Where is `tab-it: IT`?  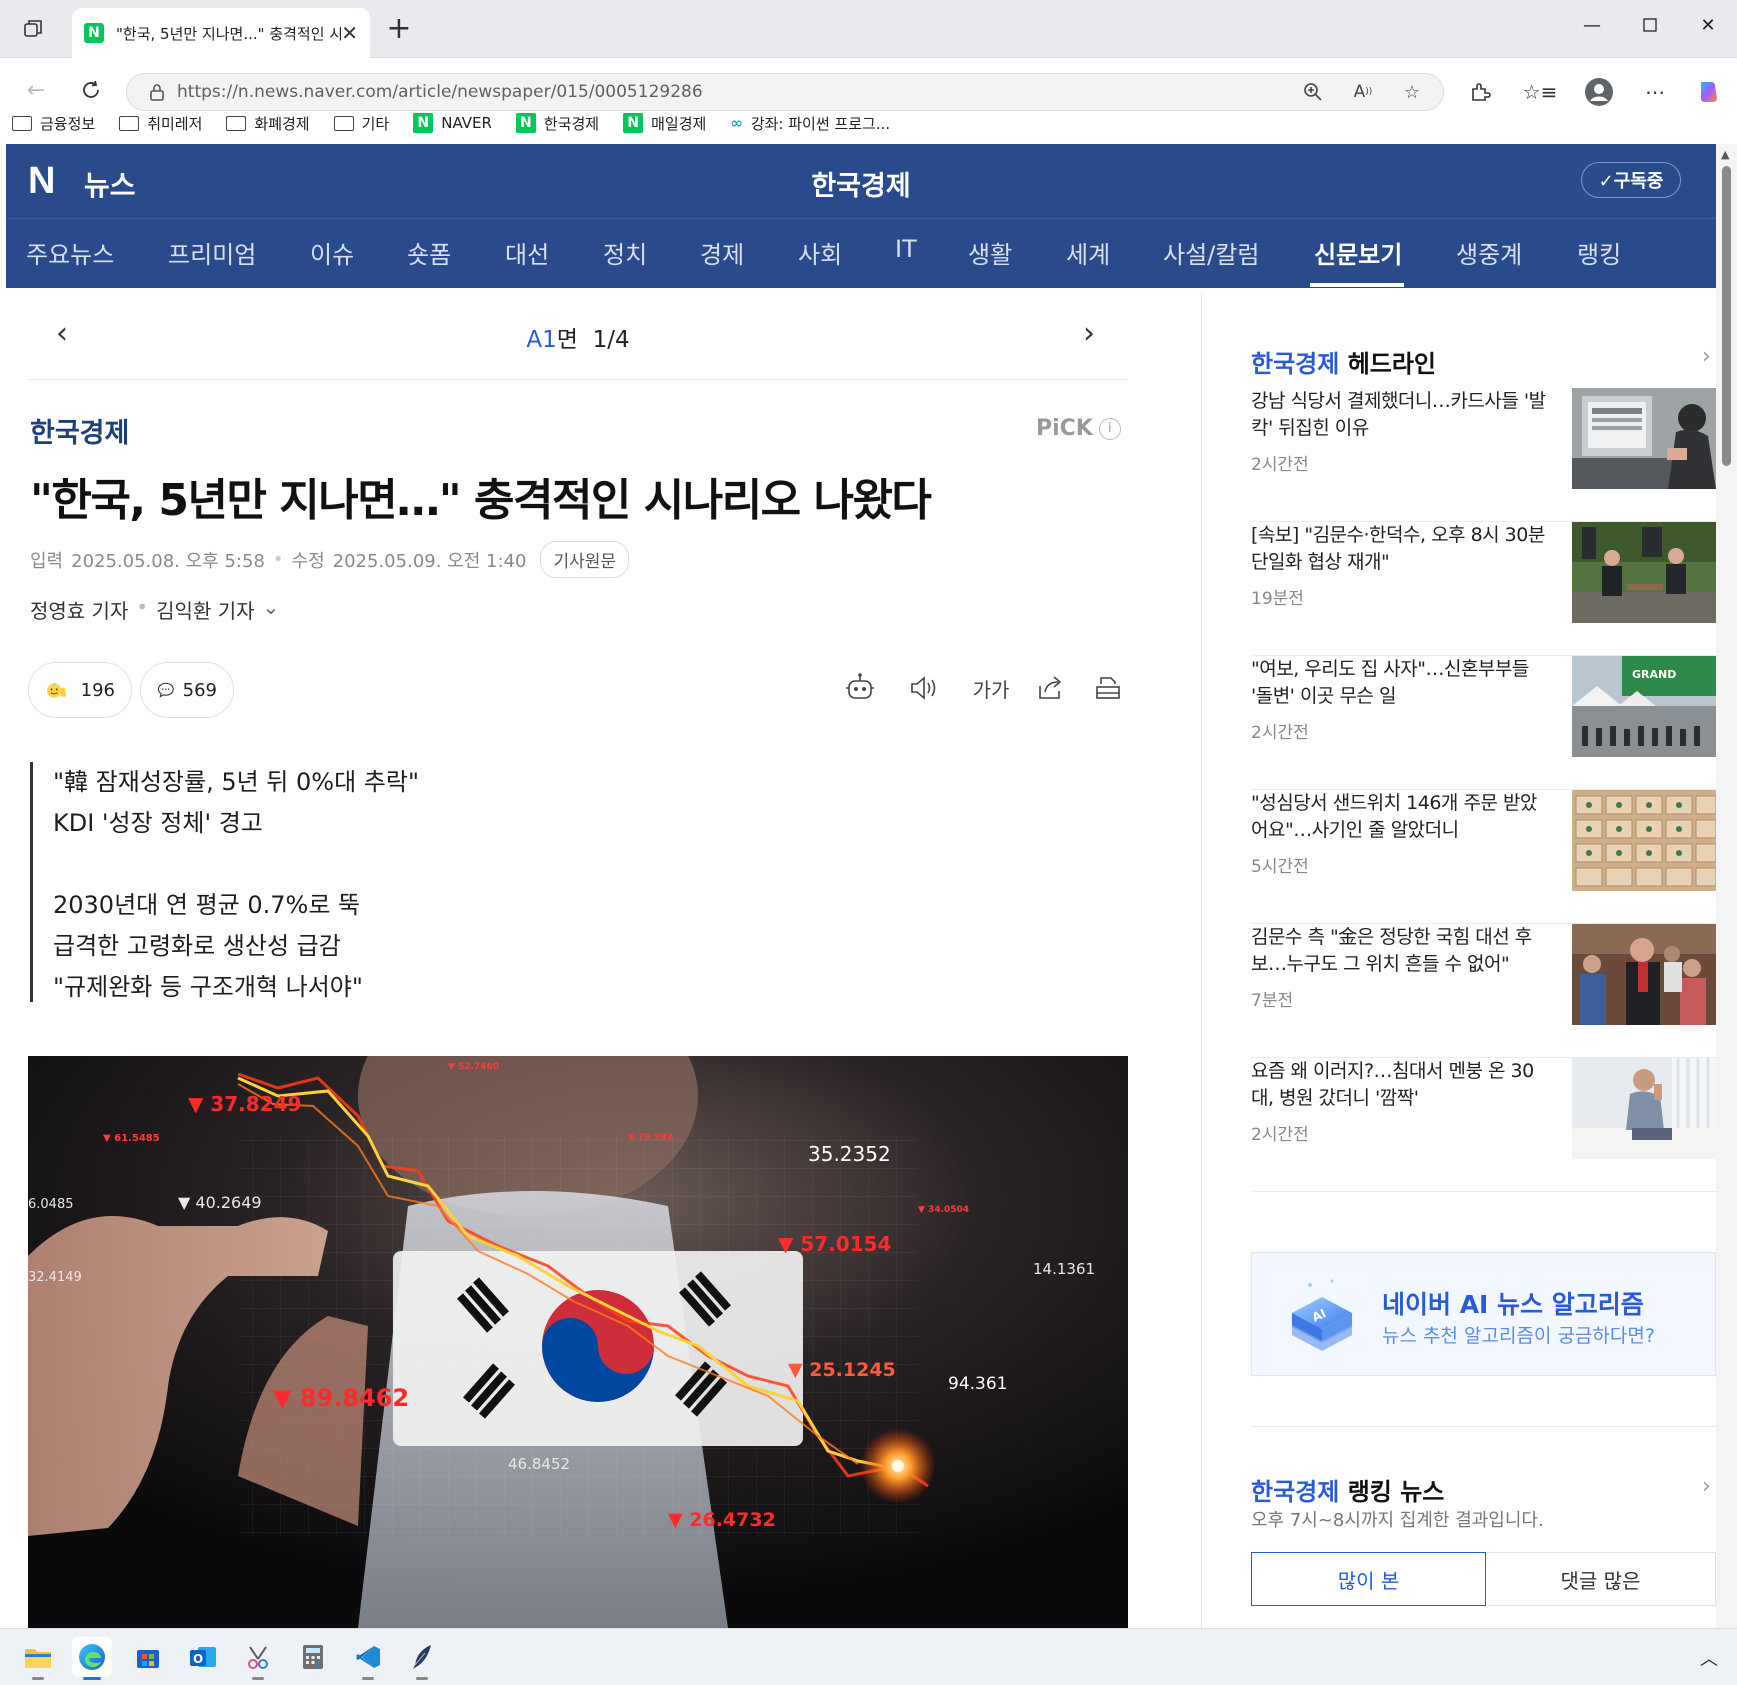 tab-it: IT is located at coordinates (906, 249).